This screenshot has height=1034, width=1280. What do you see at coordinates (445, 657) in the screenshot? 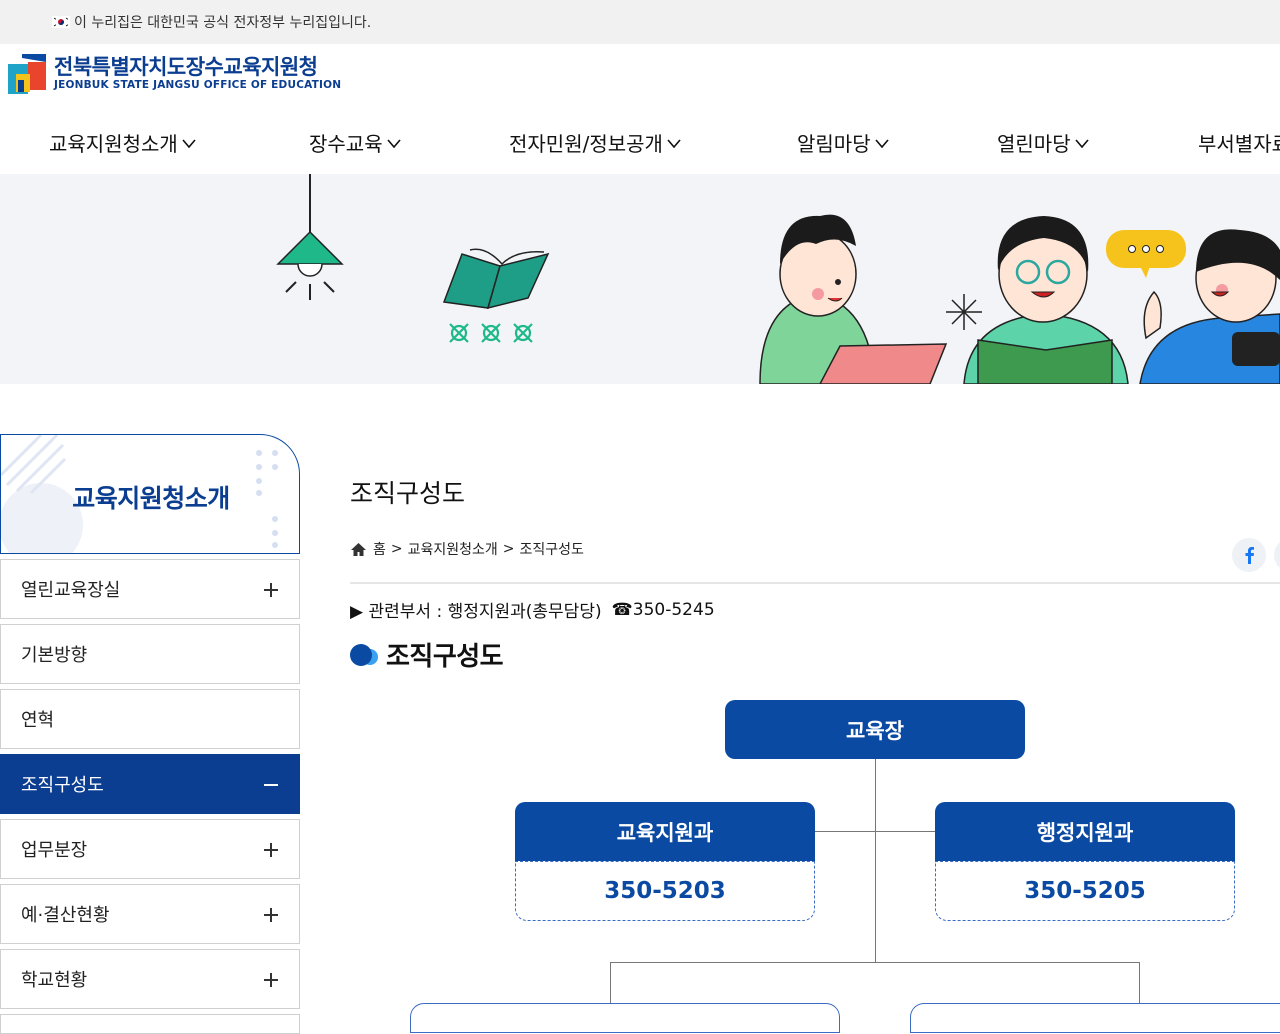
I see `section-heading-text: 조직구성도` at bounding box center [445, 657].